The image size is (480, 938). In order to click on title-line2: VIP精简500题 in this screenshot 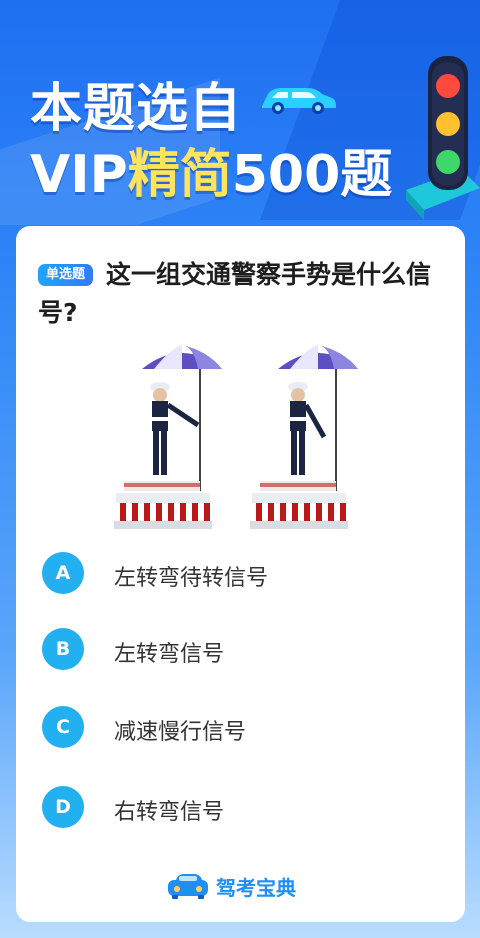, I will do `click(211, 169)`.